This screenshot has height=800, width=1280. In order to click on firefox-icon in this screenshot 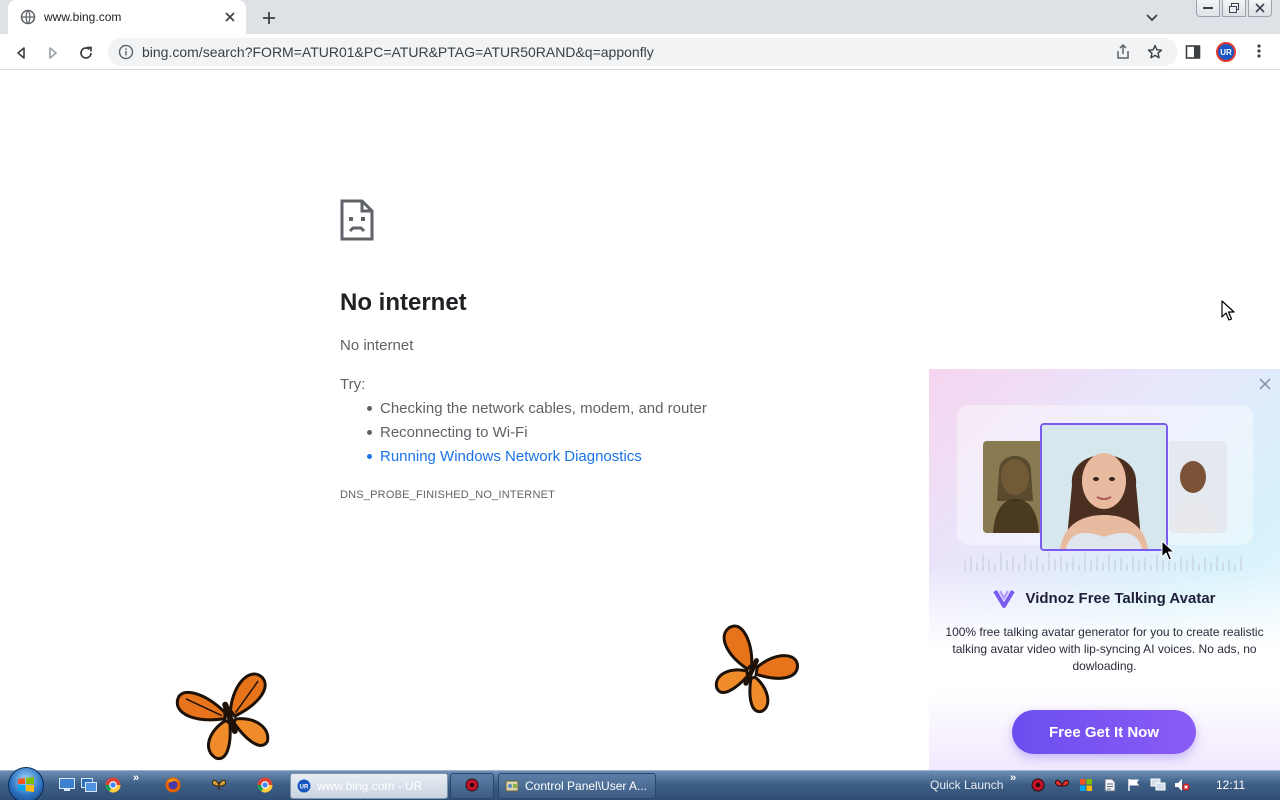, I will do `click(173, 785)`.